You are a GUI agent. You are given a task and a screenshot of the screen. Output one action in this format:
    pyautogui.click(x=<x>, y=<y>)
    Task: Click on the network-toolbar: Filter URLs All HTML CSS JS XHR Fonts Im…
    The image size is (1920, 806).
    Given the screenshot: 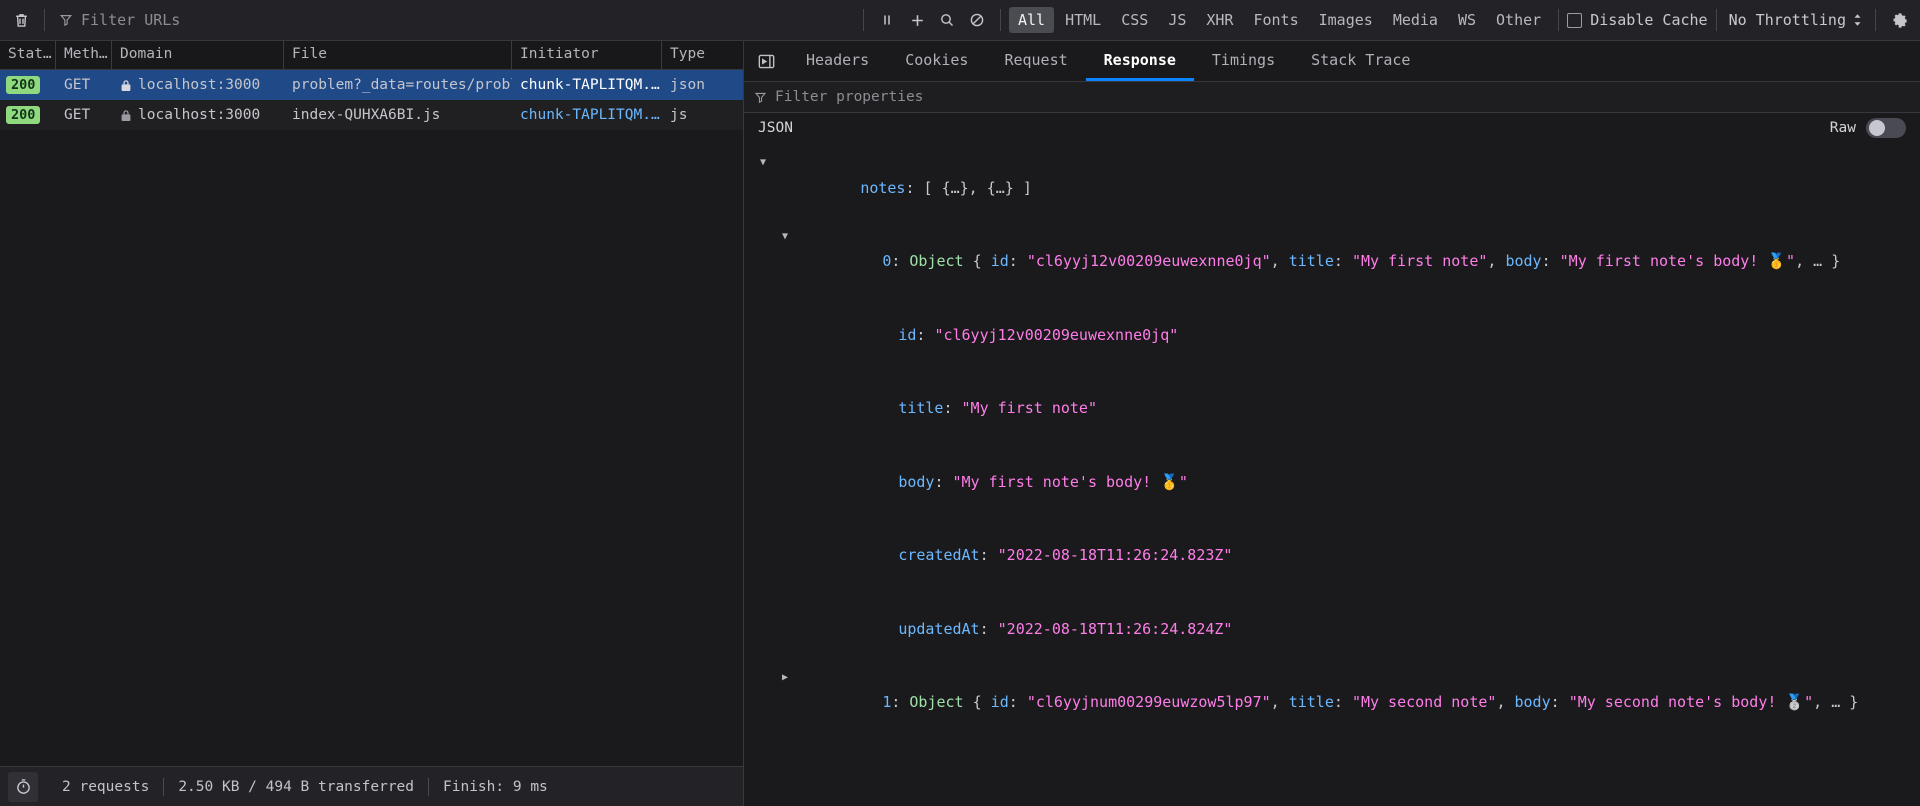 What is the action you would take?
    pyautogui.click(x=960, y=20)
    